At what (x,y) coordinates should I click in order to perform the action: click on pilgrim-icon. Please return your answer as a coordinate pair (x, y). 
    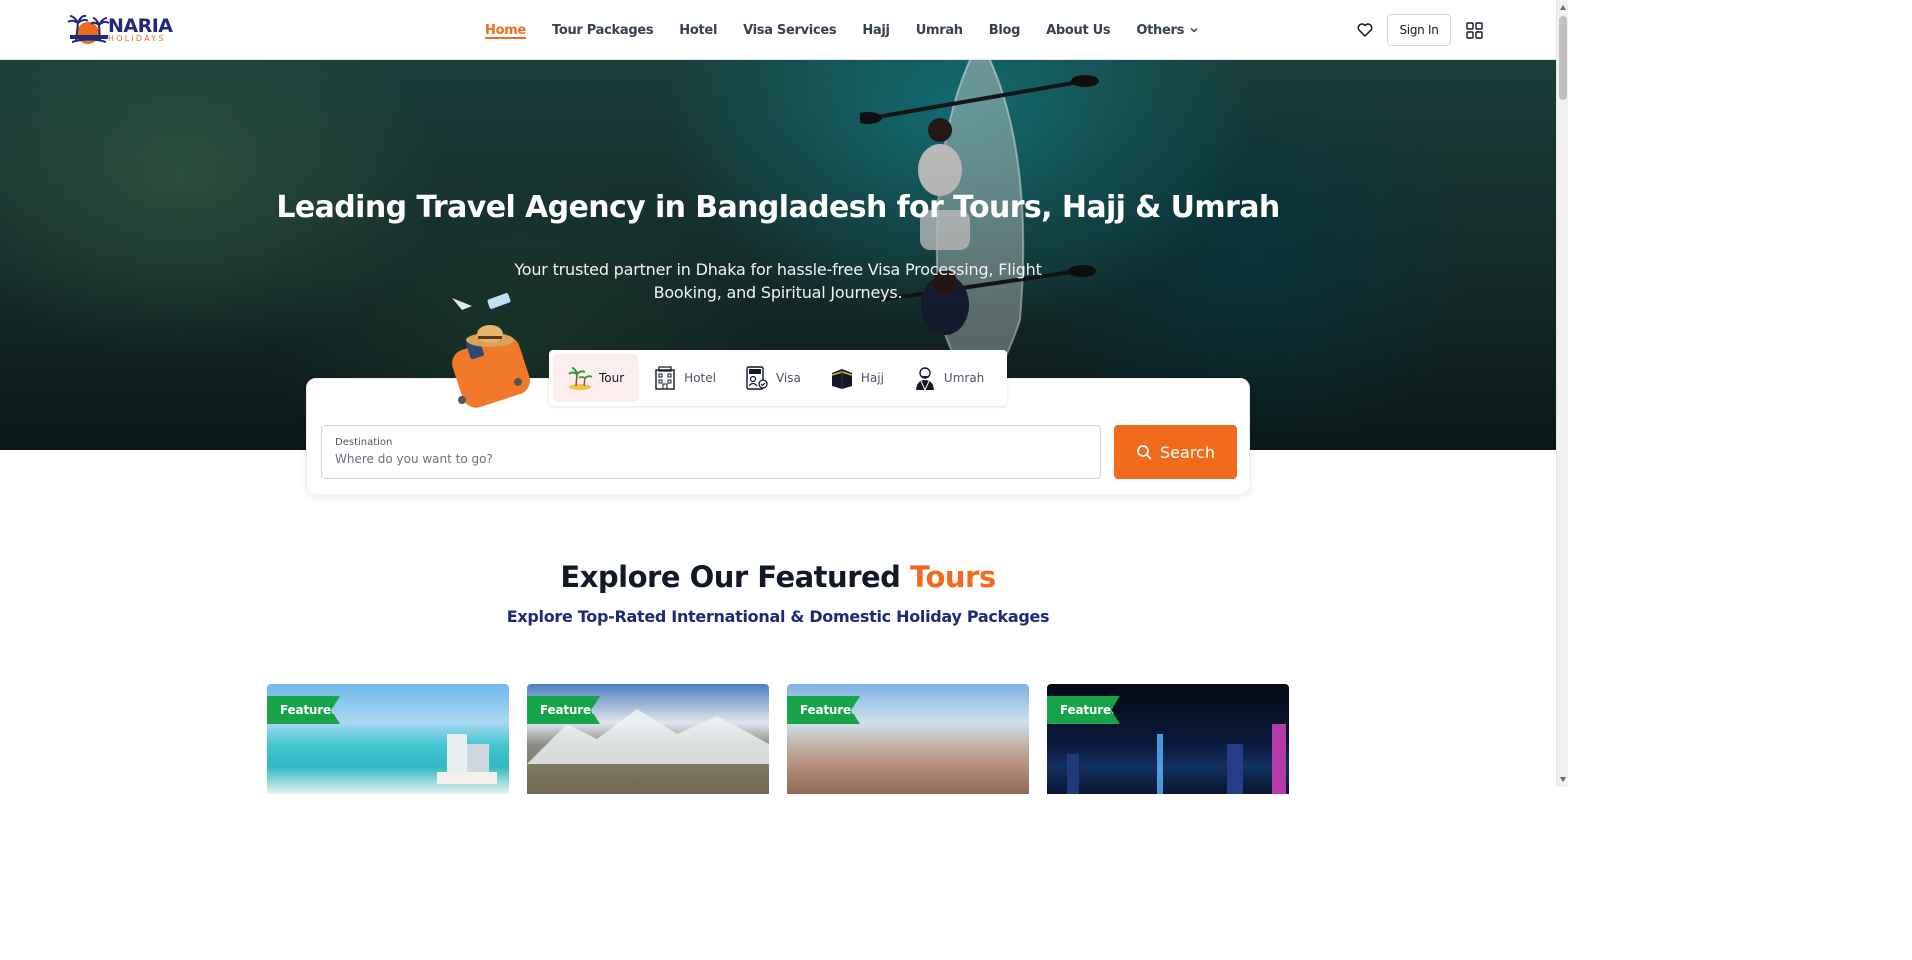
    Looking at the image, I should click on (924, 379).